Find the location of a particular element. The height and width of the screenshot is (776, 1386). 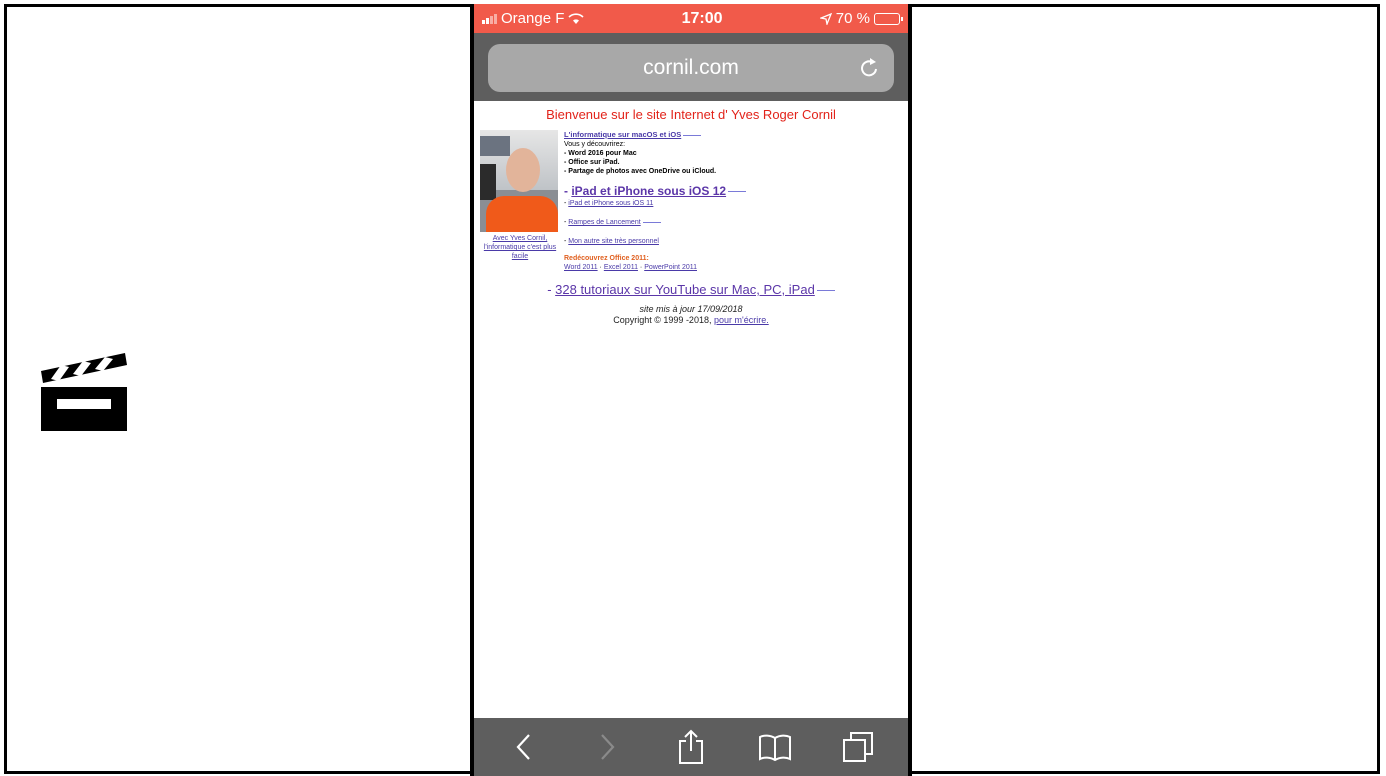

forward-icon is located at coordinates (608, 747).